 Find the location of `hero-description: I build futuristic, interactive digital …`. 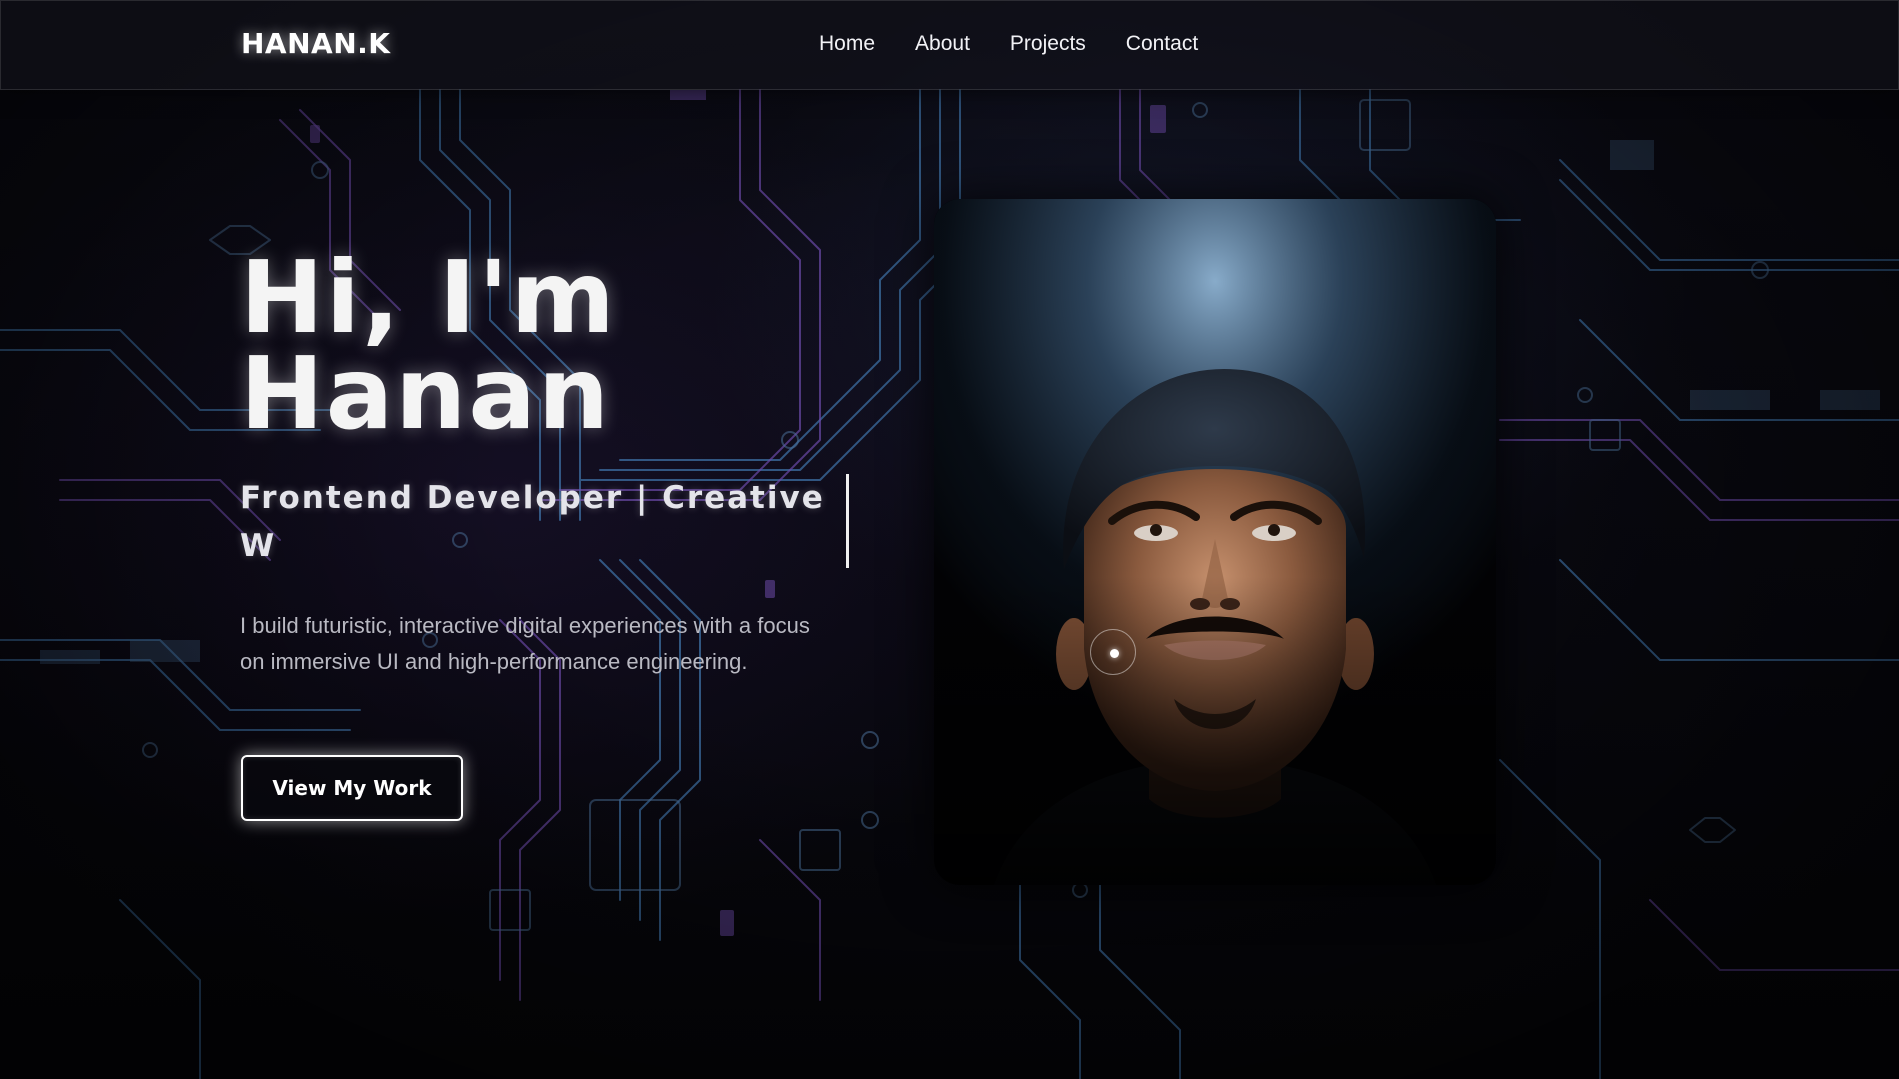

hero-description: I build futuristic, interactive digital … is located at coordinates (525, 643).